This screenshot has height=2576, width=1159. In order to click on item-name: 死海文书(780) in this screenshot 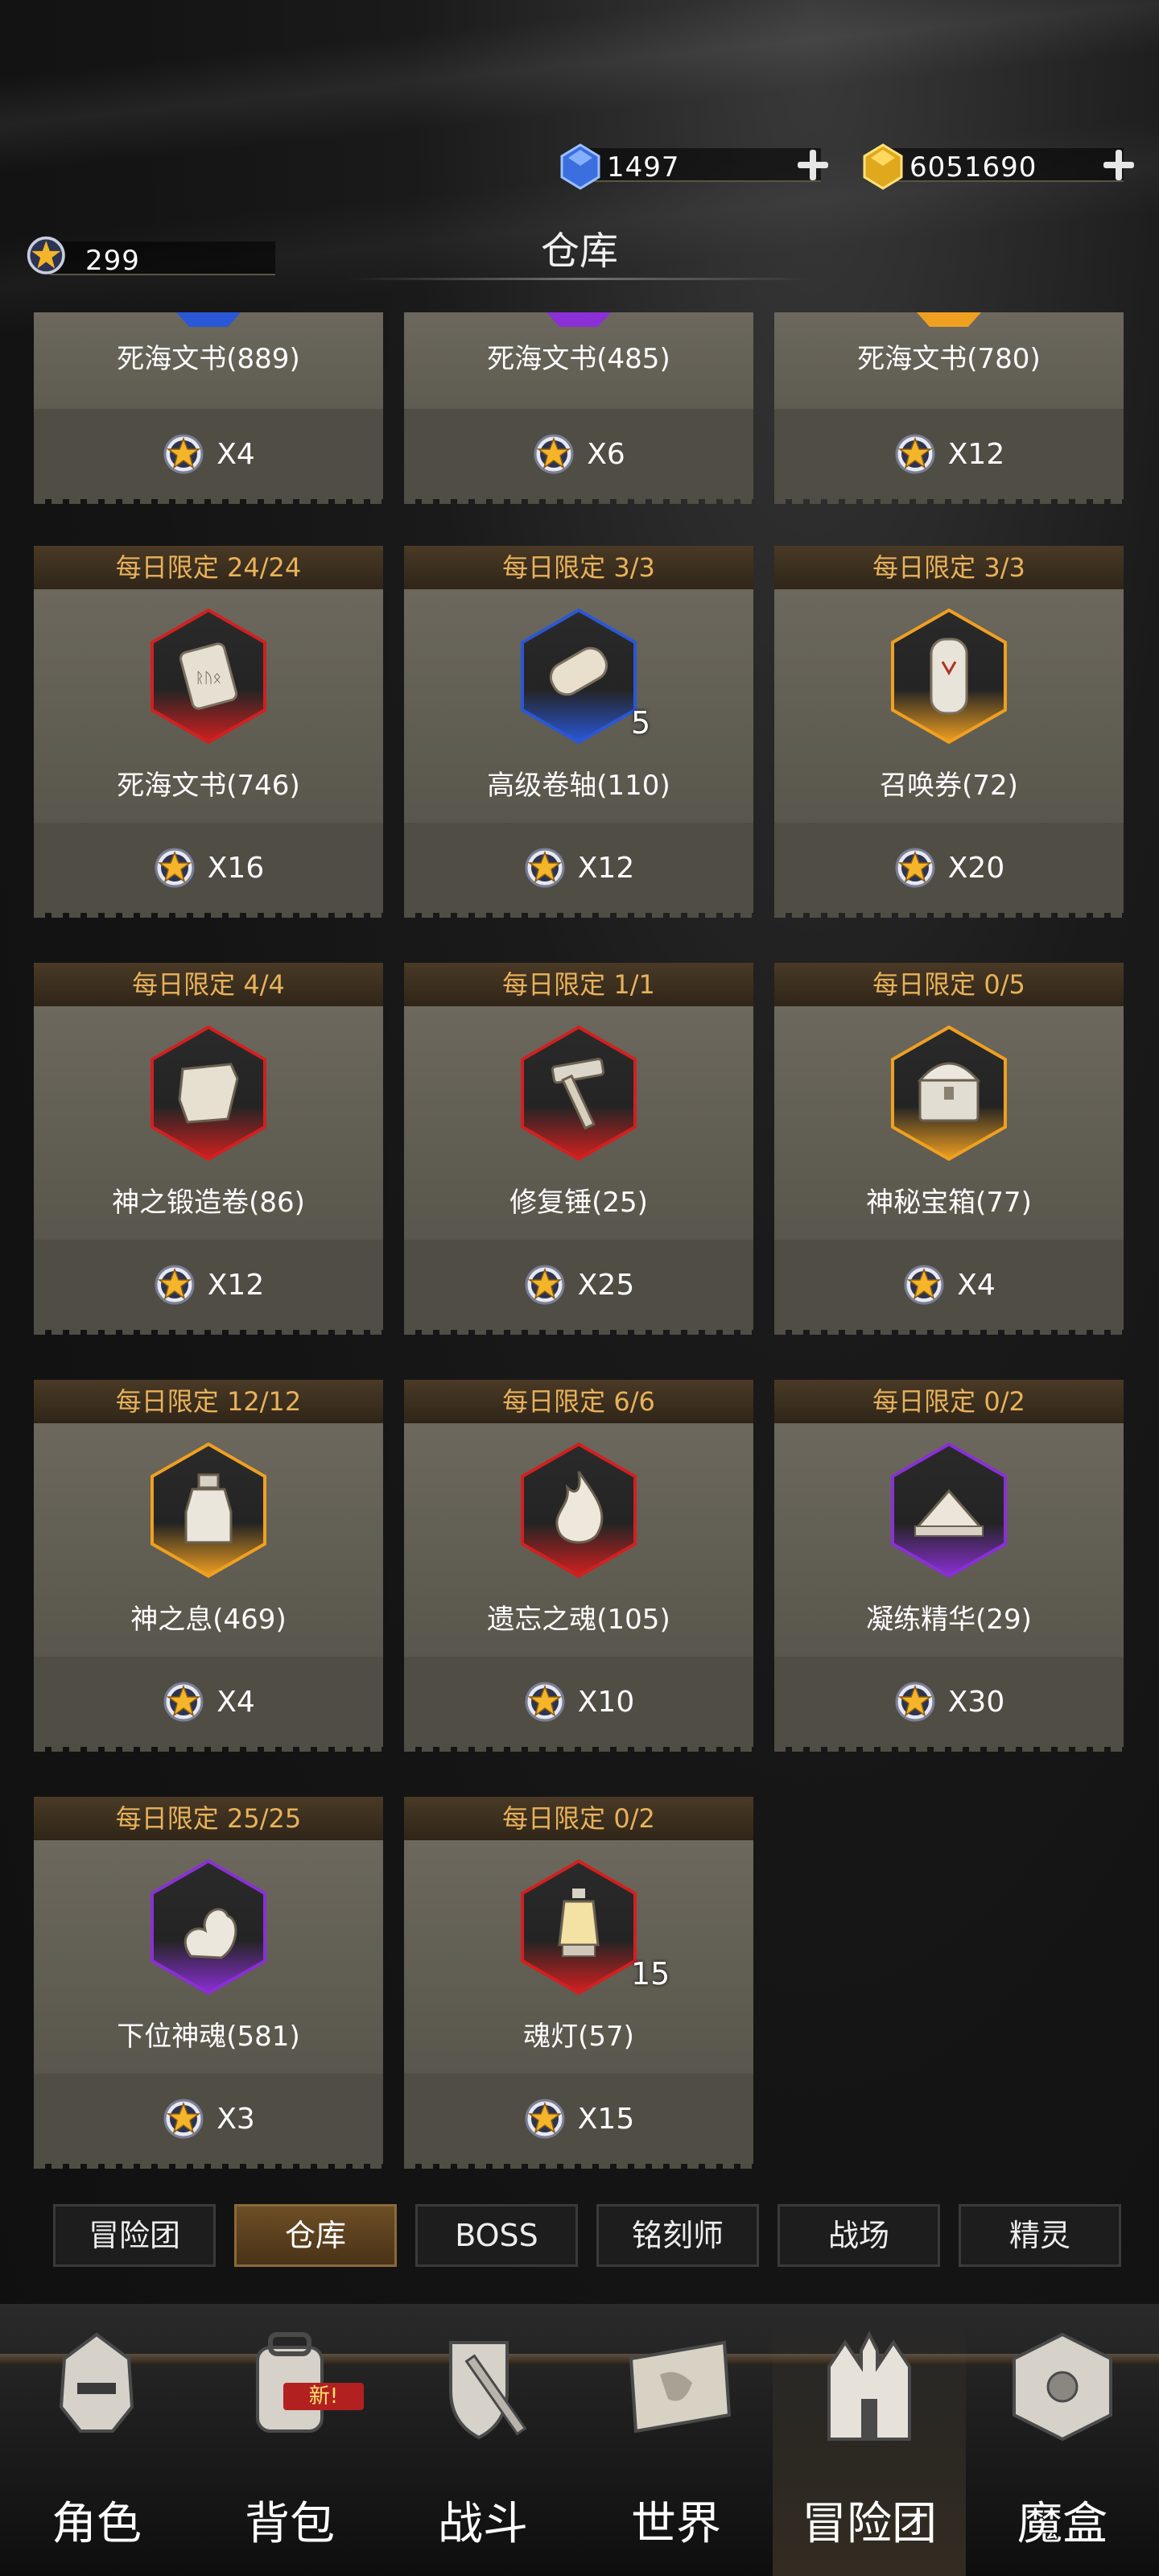, I will do `click(949, 359)`.